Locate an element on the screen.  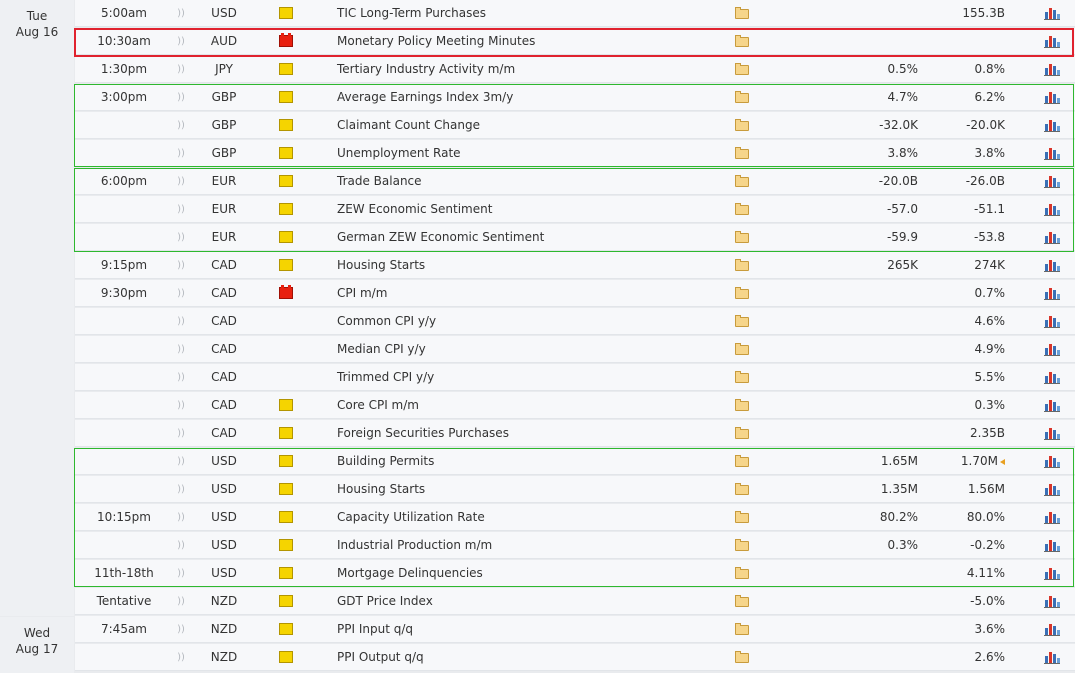
event-title: Trade Balance is located at coordinates (379, 181).